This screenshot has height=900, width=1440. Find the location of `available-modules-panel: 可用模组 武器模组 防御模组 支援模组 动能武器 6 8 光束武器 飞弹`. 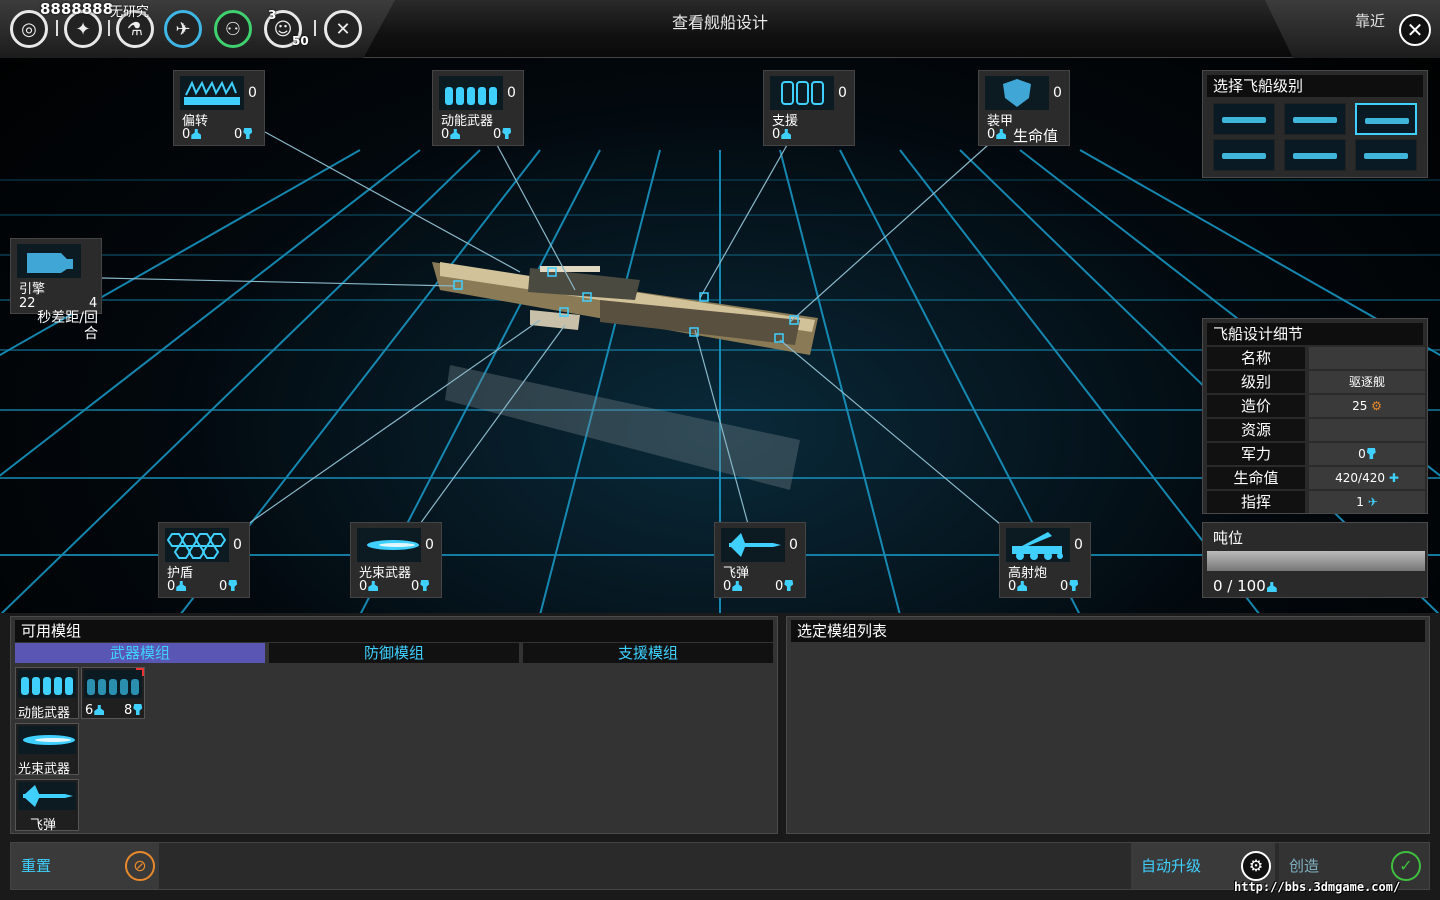

available-modules-panel: 可用模组 武器模组 防御模组 支援模组 动能武器 6 8 光束武器 飞弹 is located at coordinates (394, 725).